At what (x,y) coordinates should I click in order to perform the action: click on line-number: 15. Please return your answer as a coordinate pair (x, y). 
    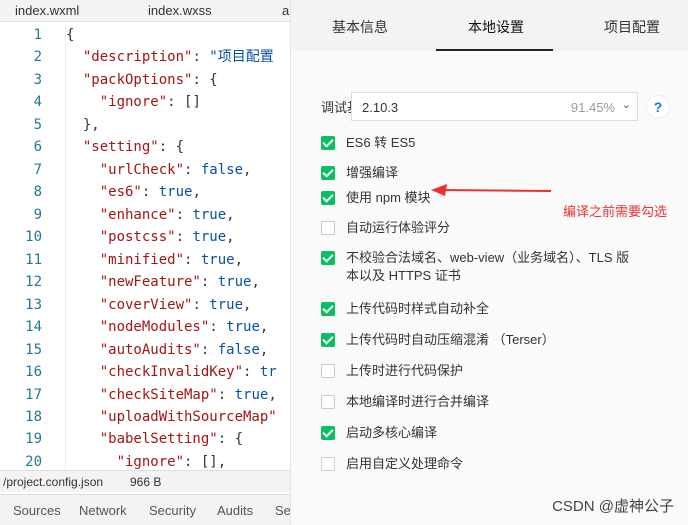
    Looking at the image, I should click on (33, 349).